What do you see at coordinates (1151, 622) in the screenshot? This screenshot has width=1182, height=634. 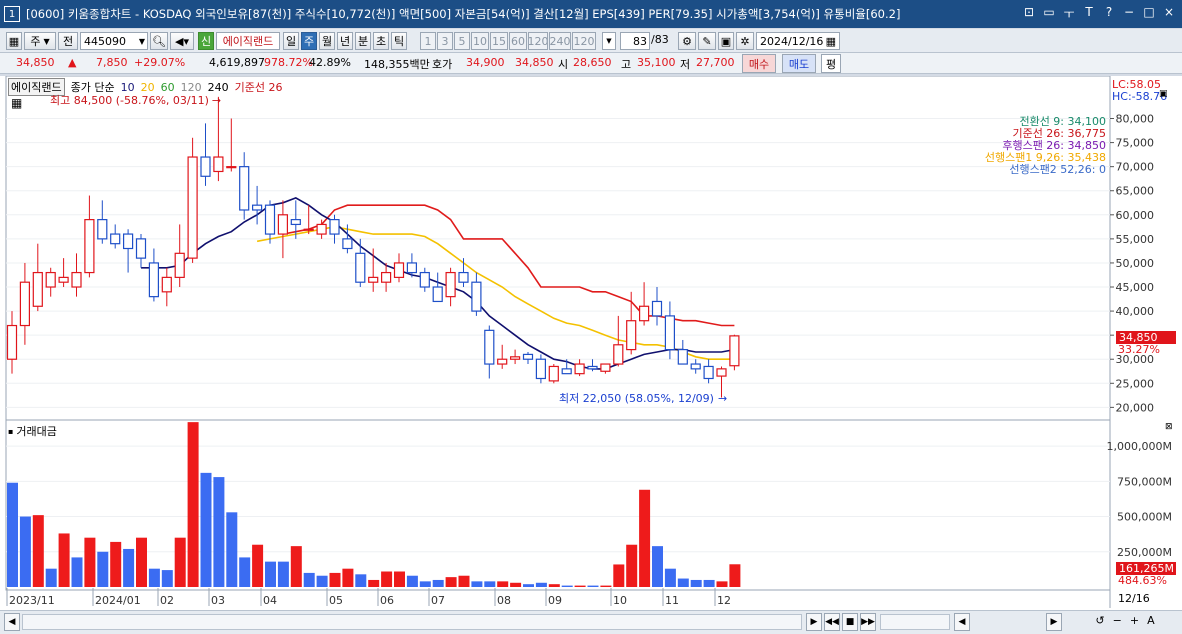 I see `text-icon: A` at bounding box center [1151, 622].